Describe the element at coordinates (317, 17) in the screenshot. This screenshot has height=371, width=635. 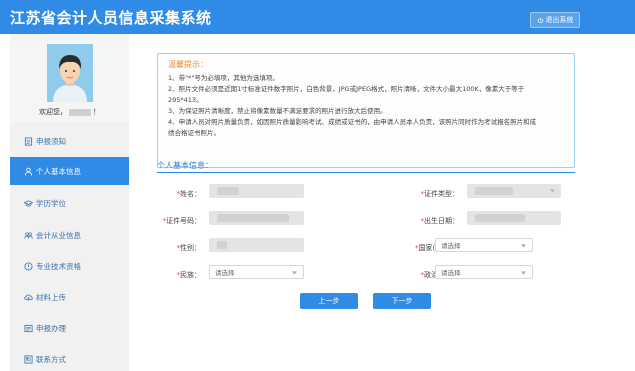
I see `top-header-bar: 江苏省会计人员信息采集系统 退出系统` at that location.